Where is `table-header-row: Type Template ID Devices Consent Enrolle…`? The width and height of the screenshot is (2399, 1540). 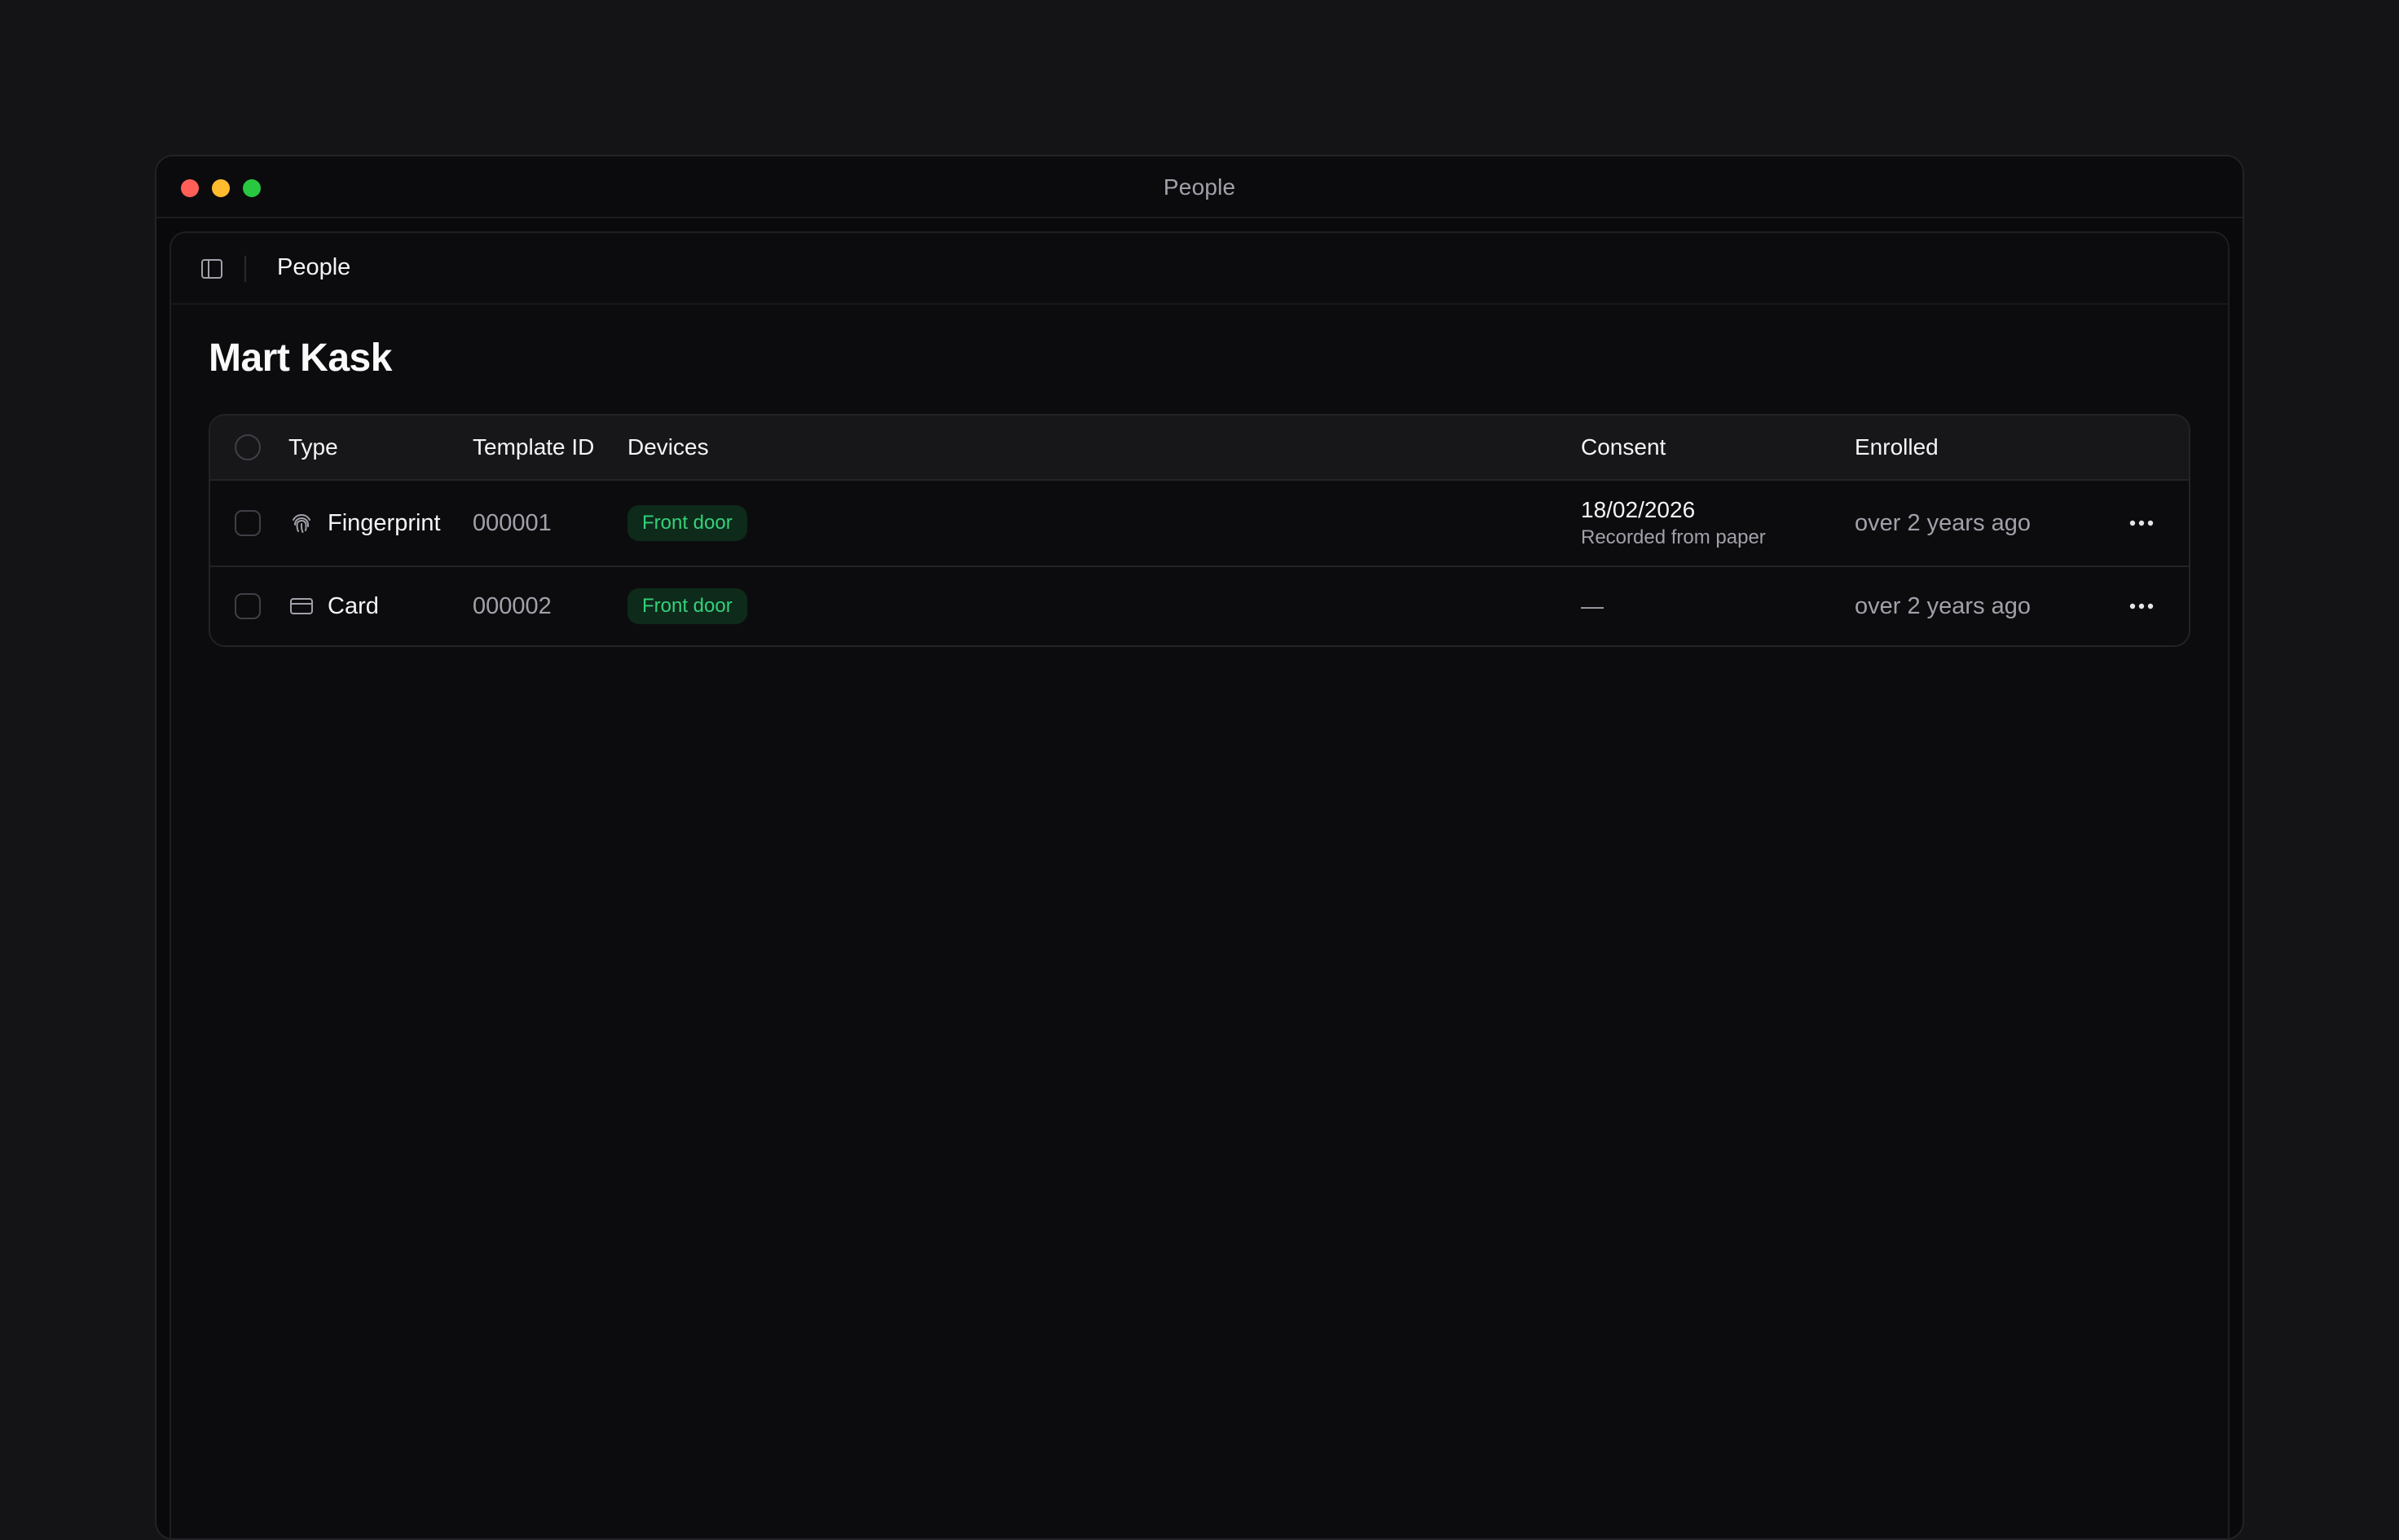 table-header-row: Type Template ID Devices Consent Enrolle… is located at coordinates (1200, 448).